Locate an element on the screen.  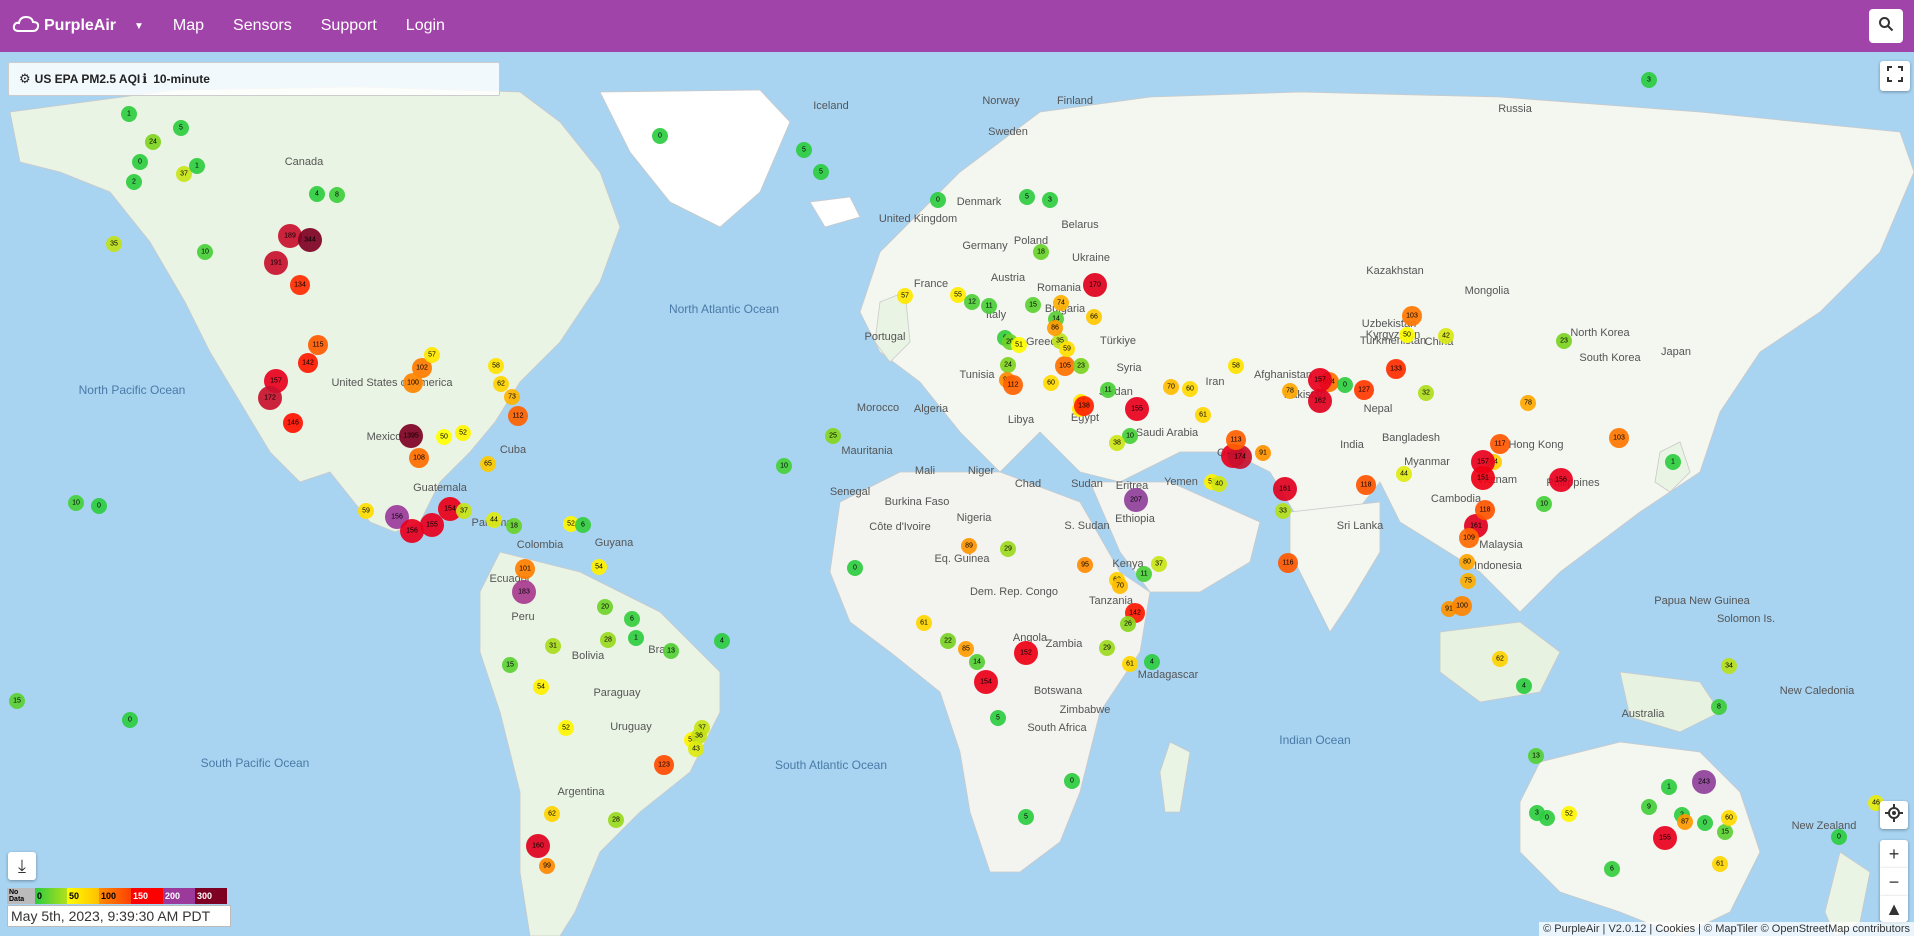
sensor-marker: 78 is located at coordinates (1528, 403).